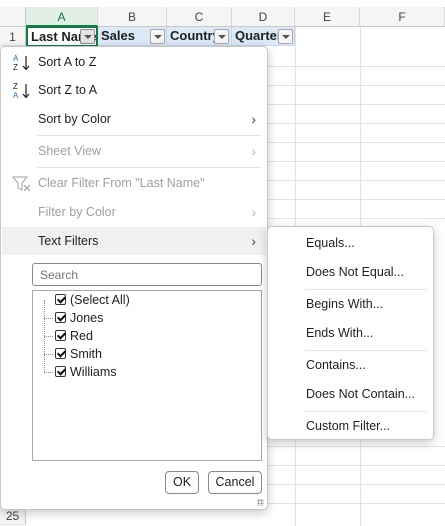  What do you see at coordinates (77, 212) in the screenshot?
I see `filter-by-color-label: Filter by Color` at bounding box center [77, 212].